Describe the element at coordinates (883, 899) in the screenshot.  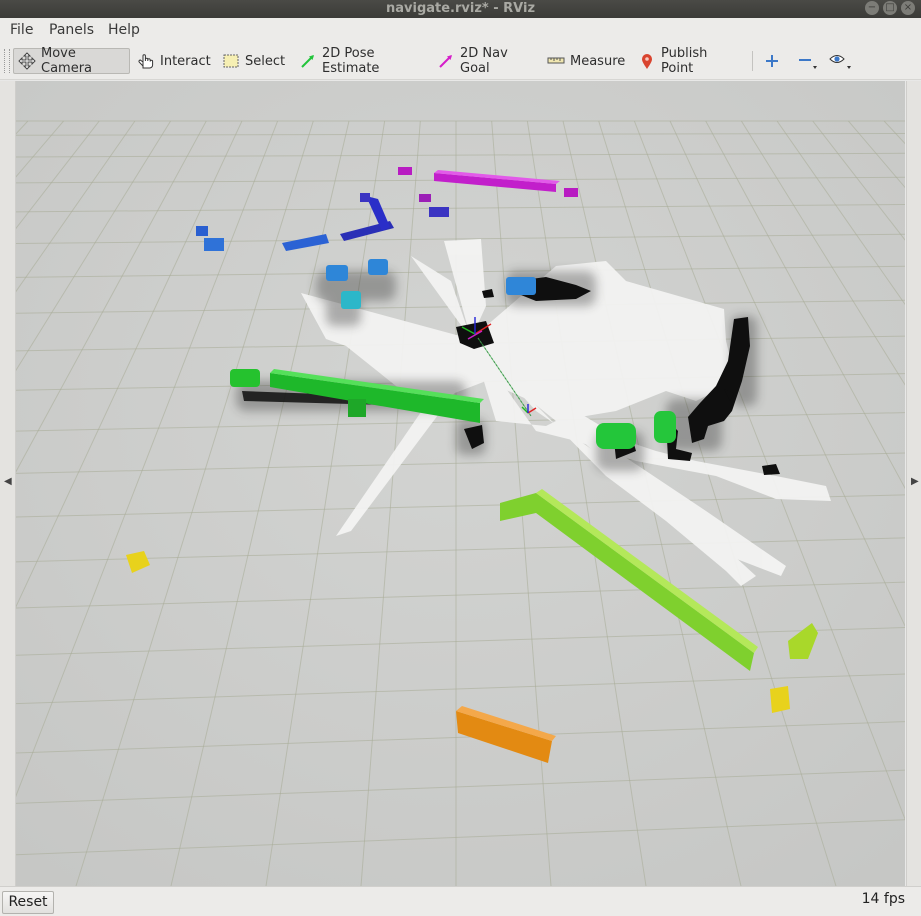
I see `fps-readout: 14 fps` at that location.